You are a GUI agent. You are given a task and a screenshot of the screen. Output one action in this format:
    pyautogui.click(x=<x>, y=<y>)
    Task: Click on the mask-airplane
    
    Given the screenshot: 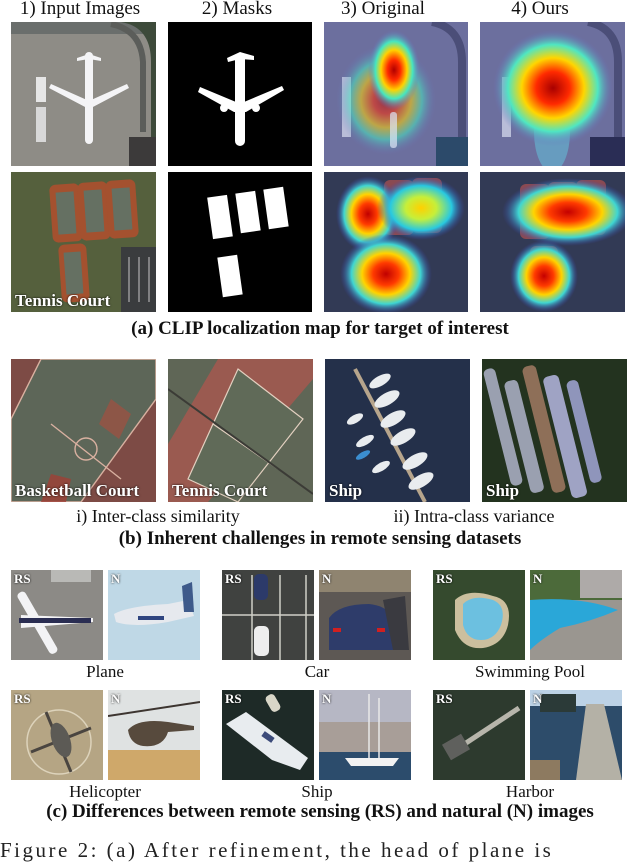 What is the action you would take?
    pyautogui.click(x=240, y=94)
    